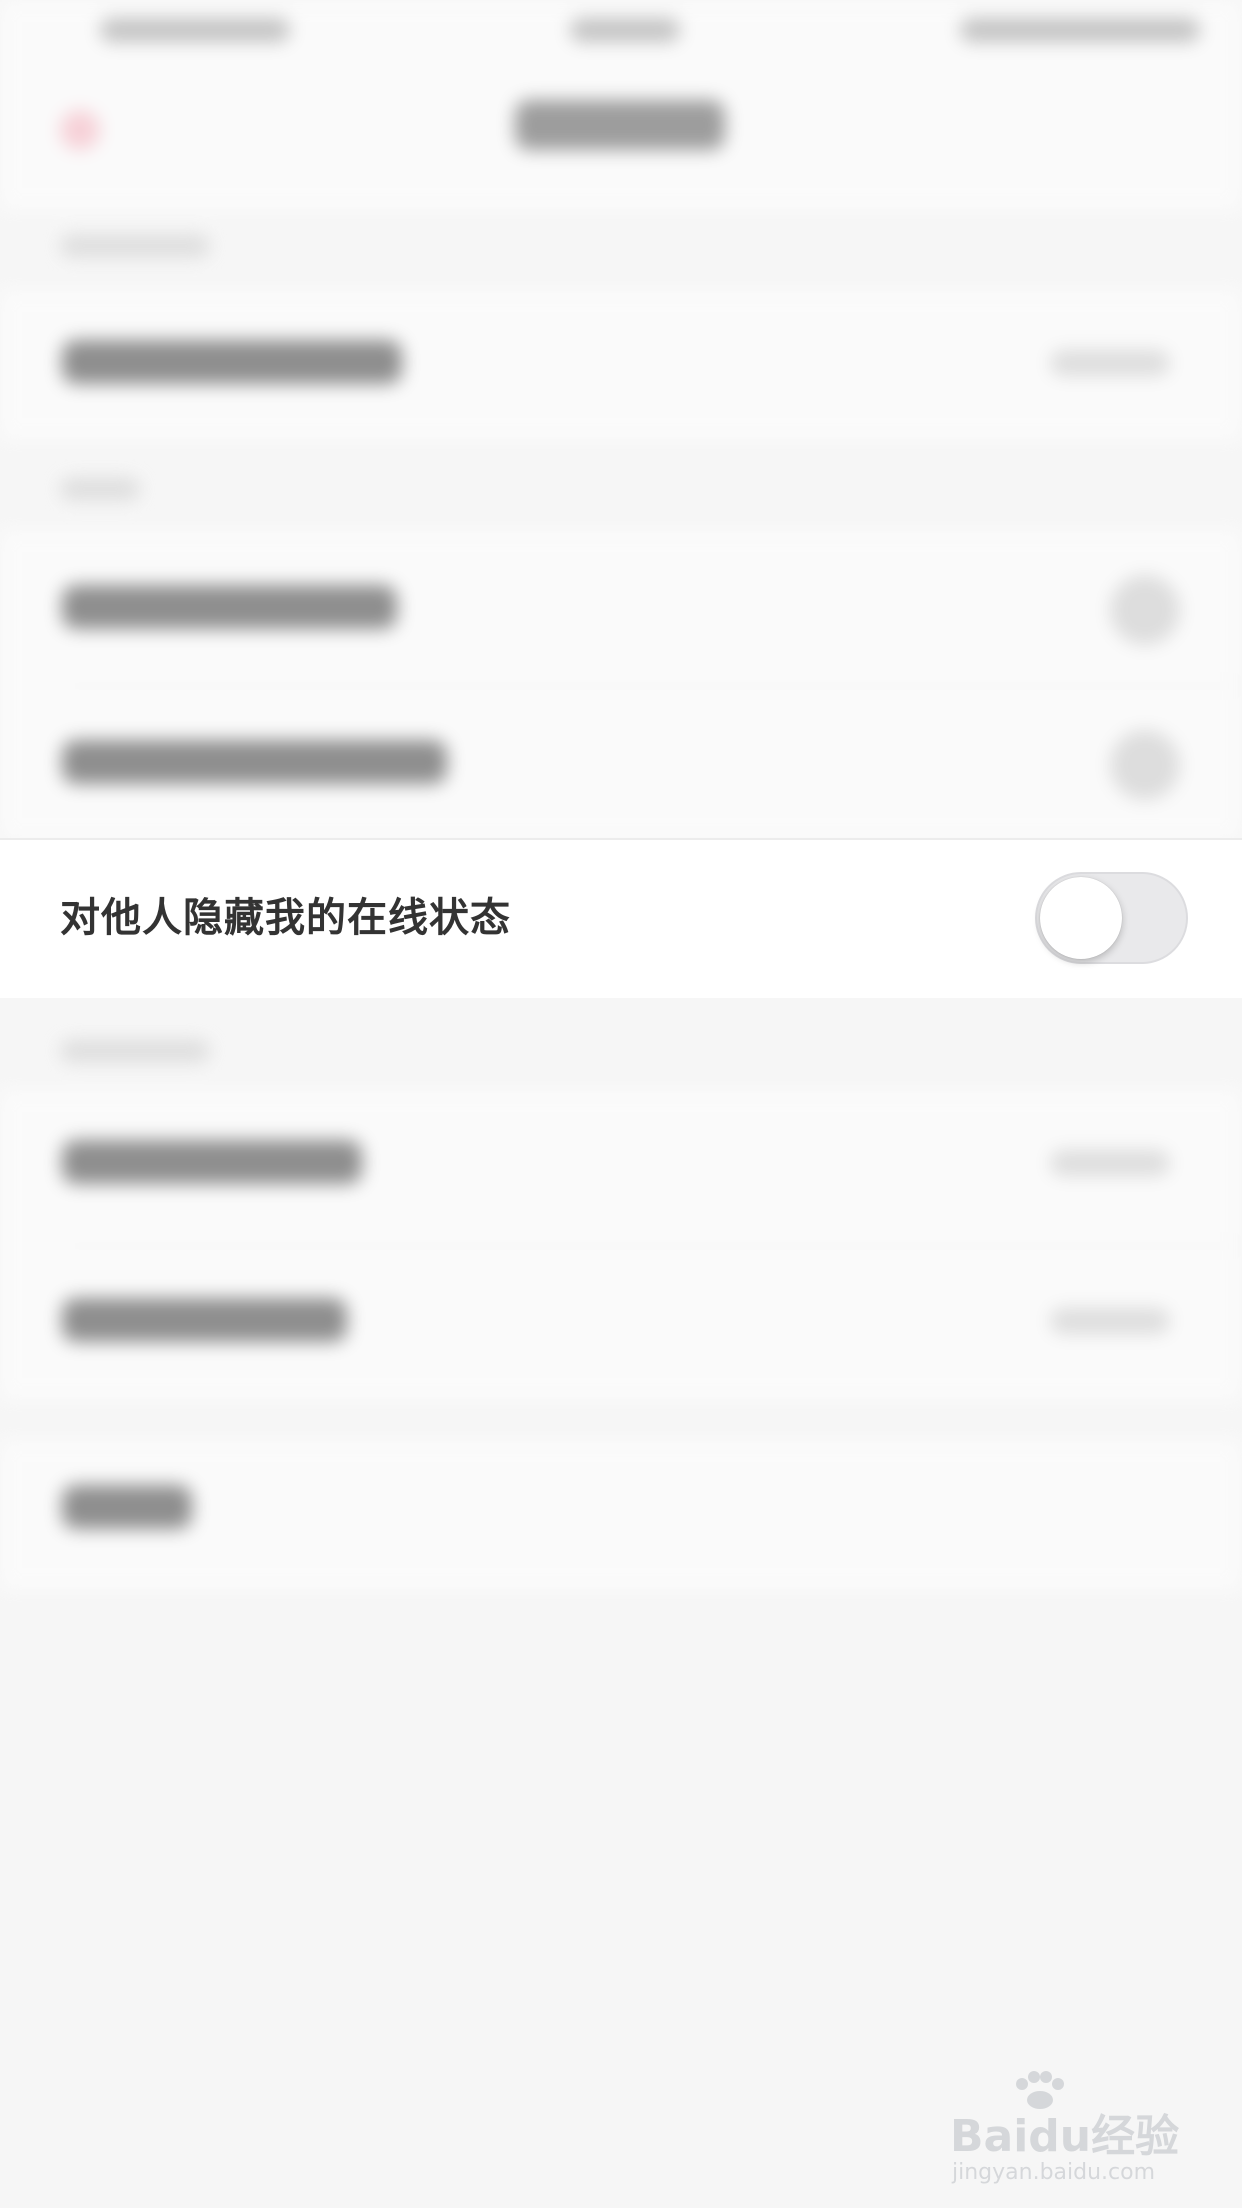 The width and height of the screenshot is (1242, 2208). Describe the element at coordinates (80, 130) in the screenshot. I see `back-arrow-icon` at that location.